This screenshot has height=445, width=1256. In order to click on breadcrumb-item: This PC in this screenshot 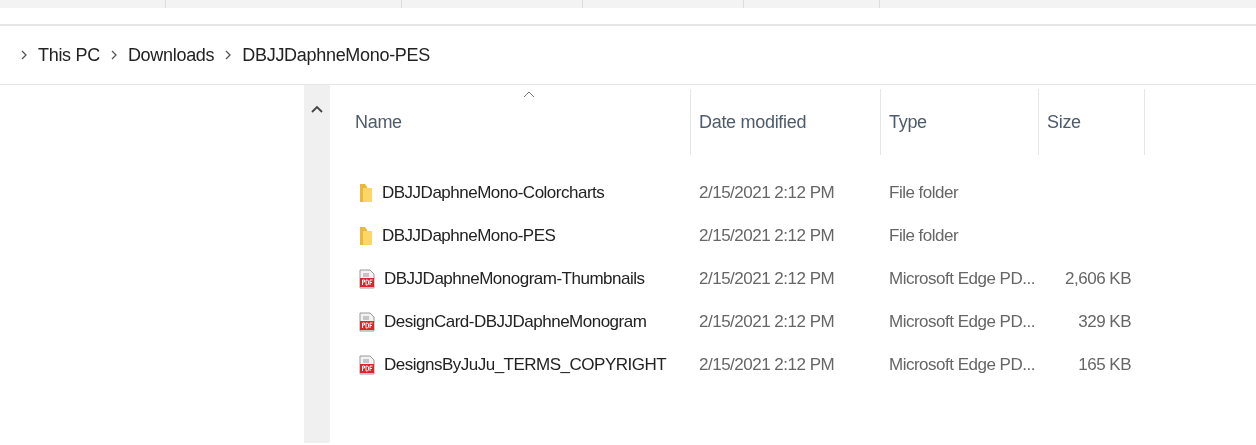, I will do `click(69, 55)`.